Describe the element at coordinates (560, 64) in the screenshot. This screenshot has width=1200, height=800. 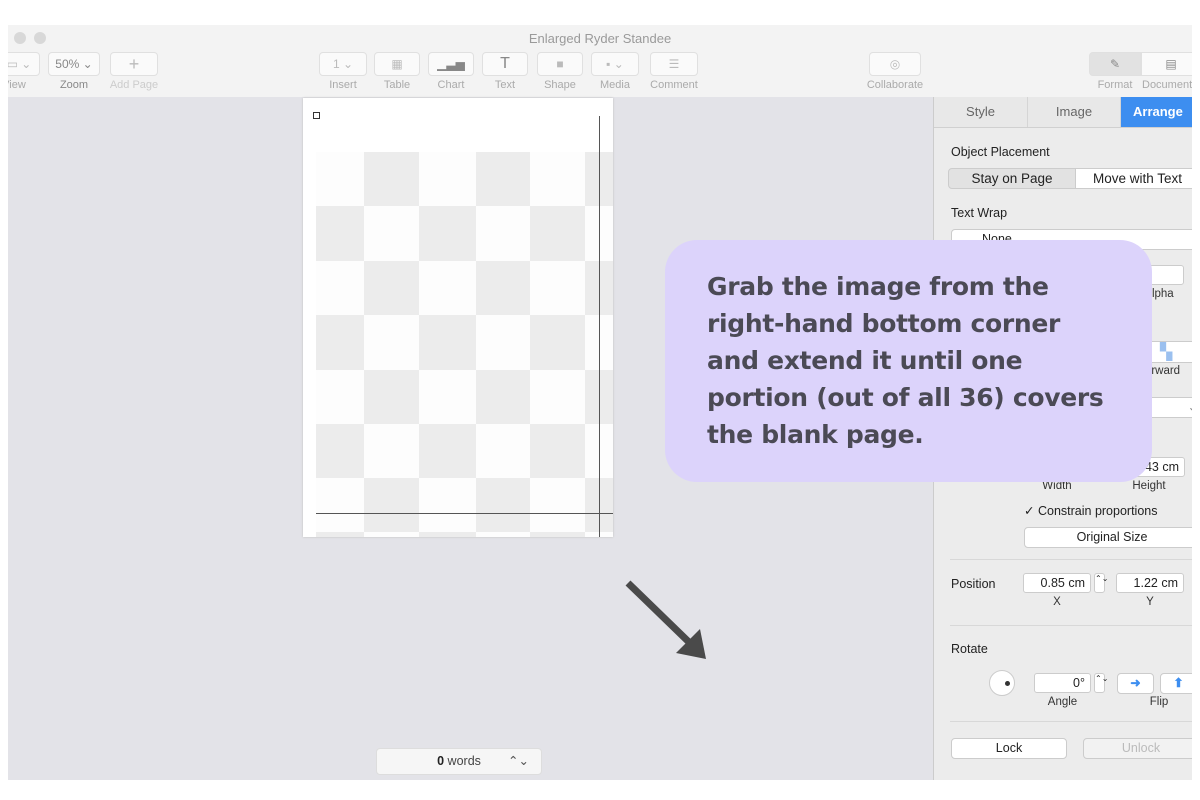
I see `shape-button: ■` at that location.